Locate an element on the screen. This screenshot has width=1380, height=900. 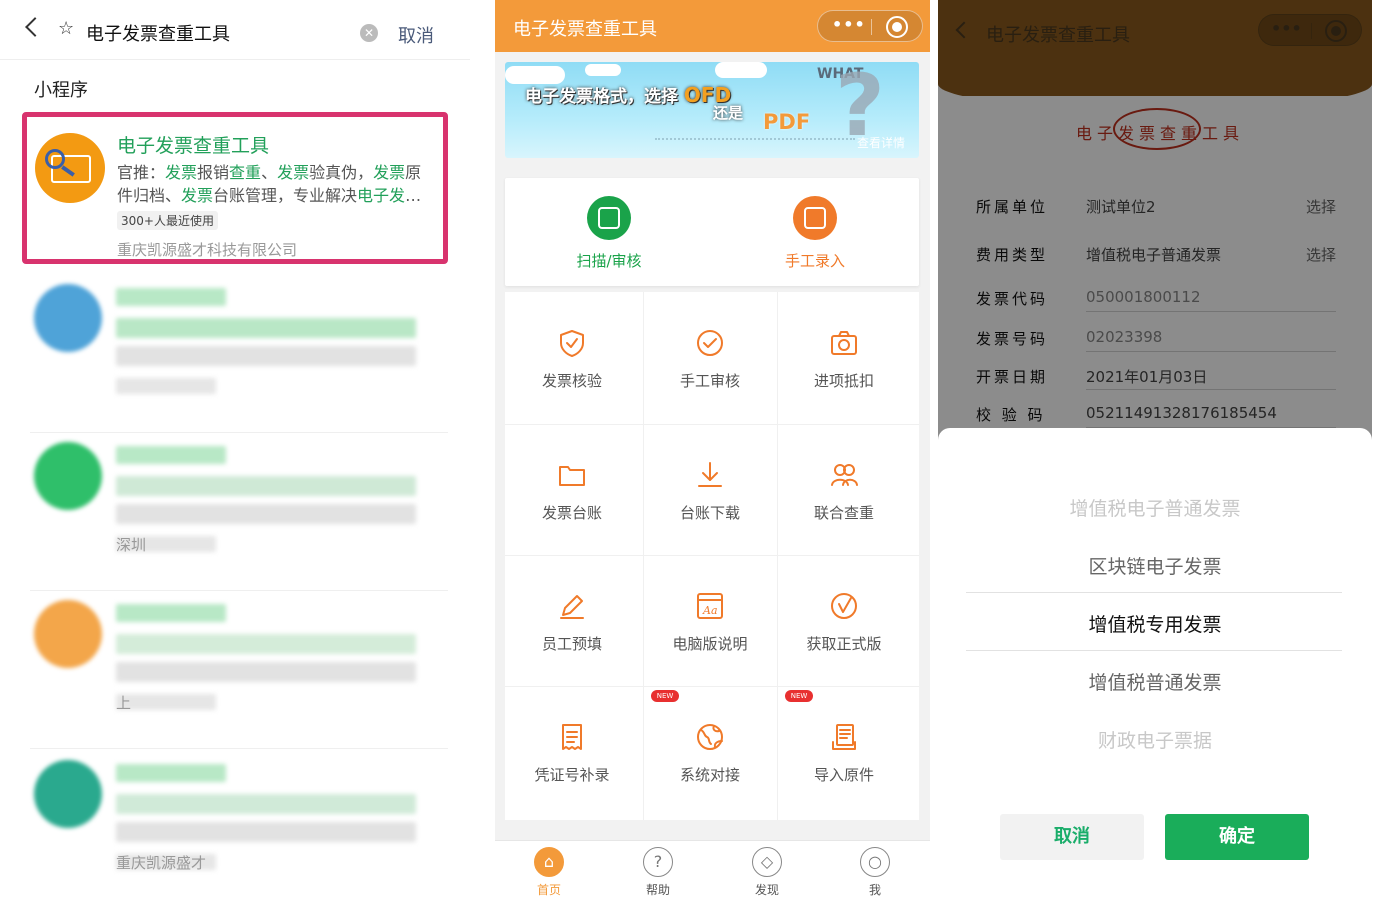
more-icon: ••• is located at coordinates (849, 24).